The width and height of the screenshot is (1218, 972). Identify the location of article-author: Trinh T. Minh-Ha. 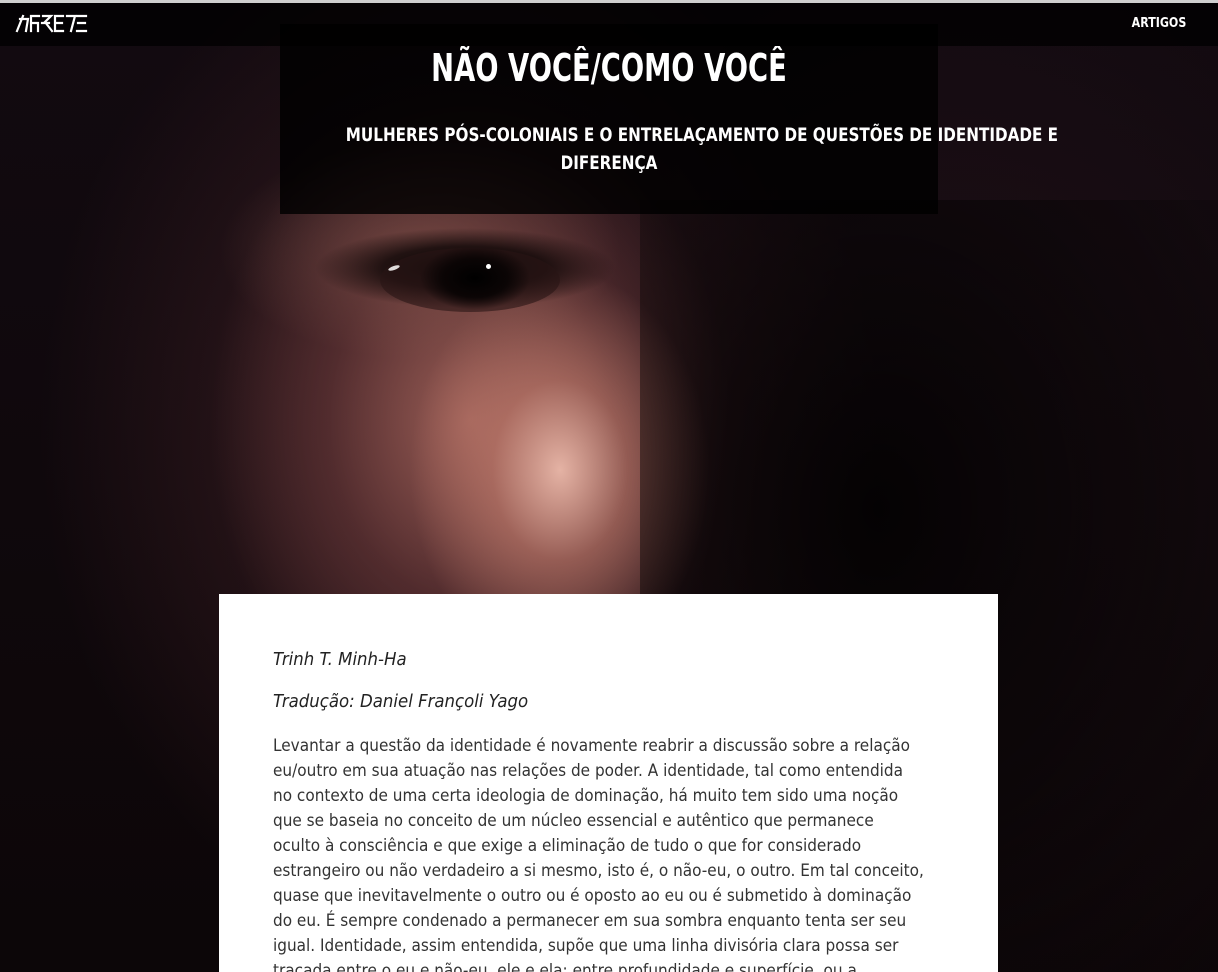
(340, 659).